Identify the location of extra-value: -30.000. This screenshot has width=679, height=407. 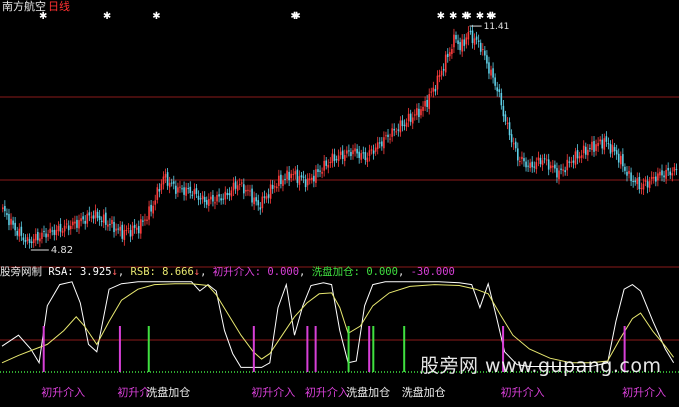
(432, 272).